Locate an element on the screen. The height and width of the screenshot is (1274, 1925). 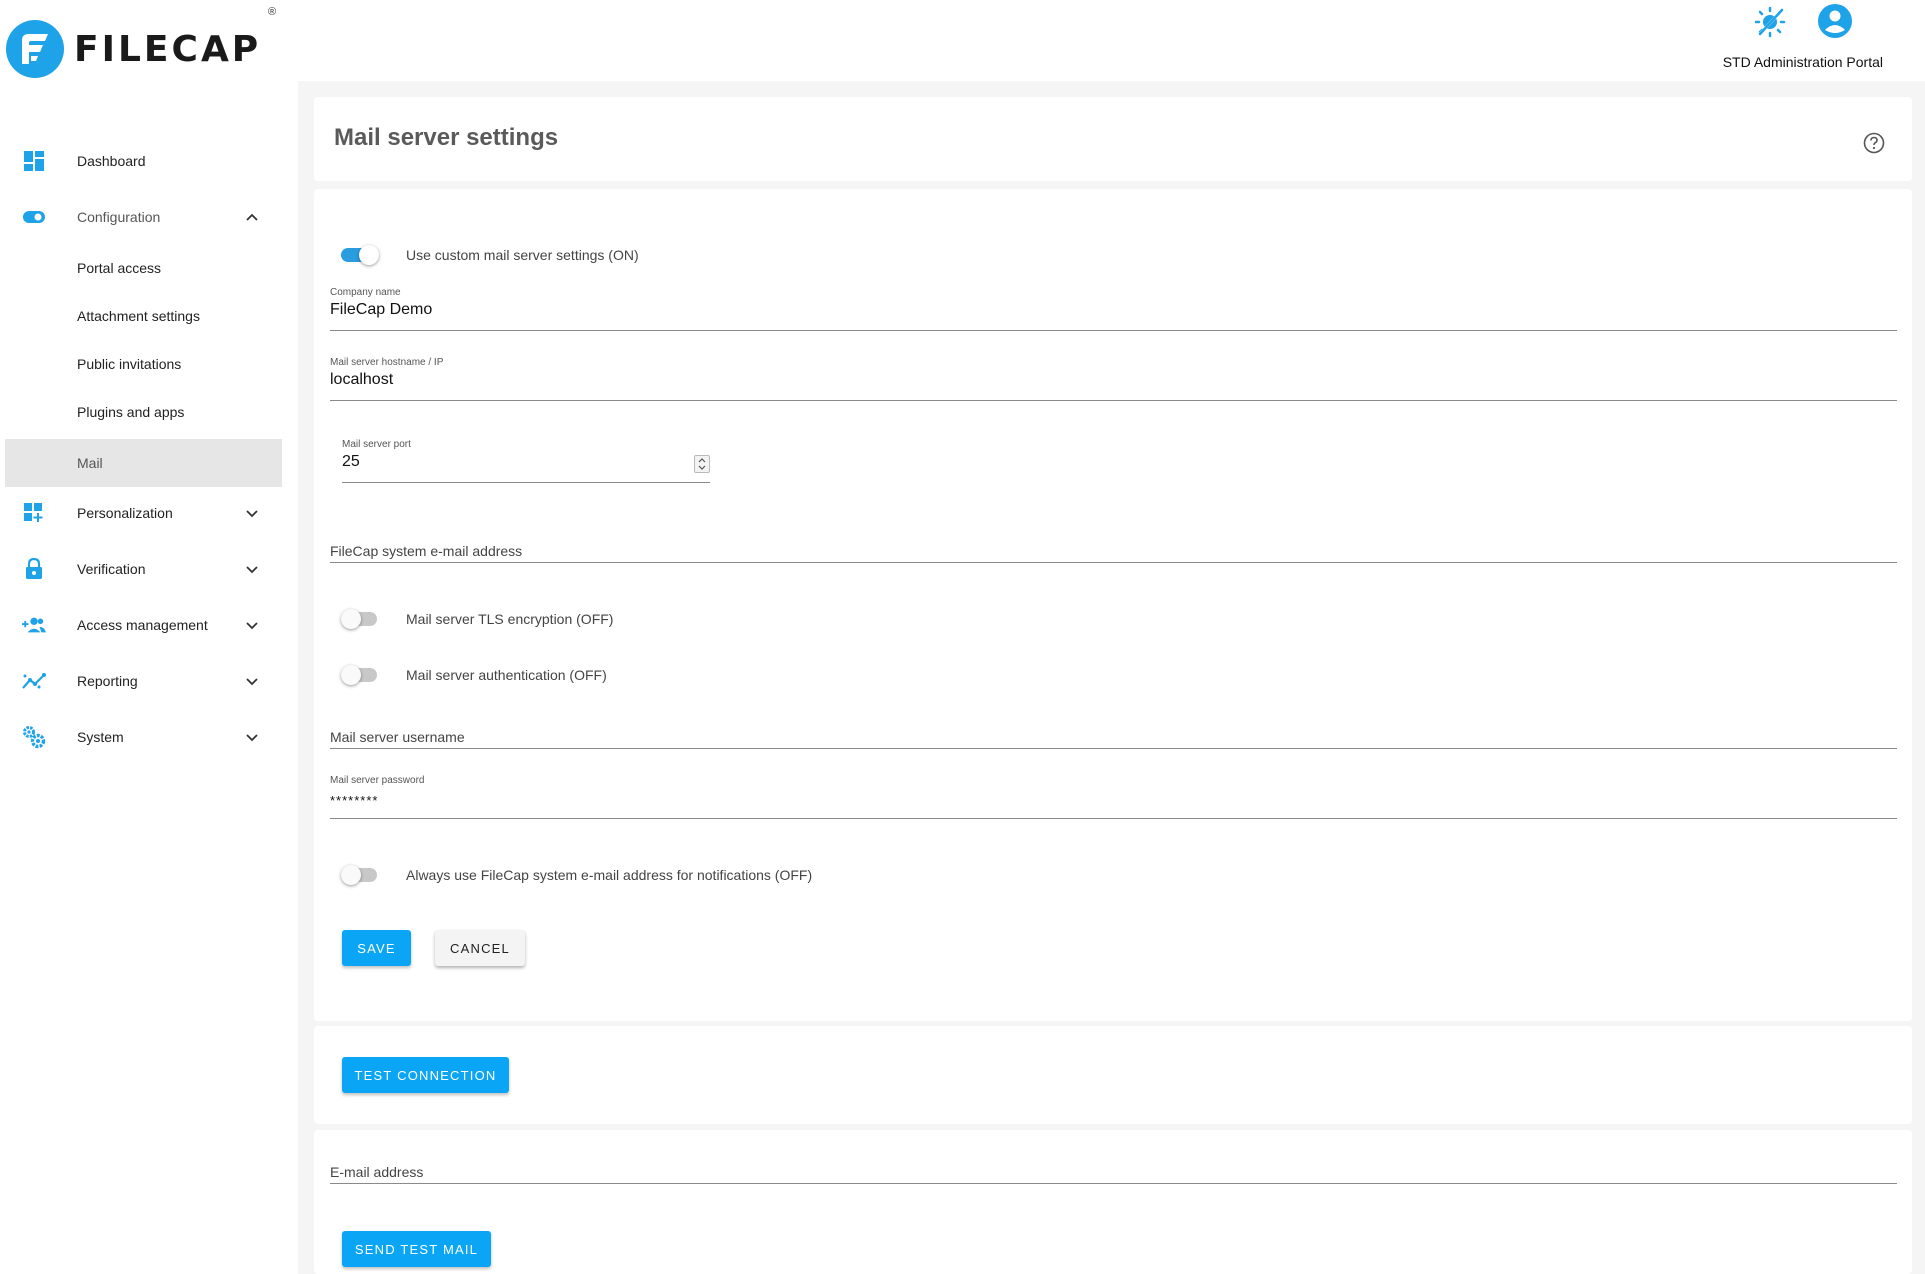
system-email-placeholder: FileCap system e-mail address is located at coordinates (426, 551).